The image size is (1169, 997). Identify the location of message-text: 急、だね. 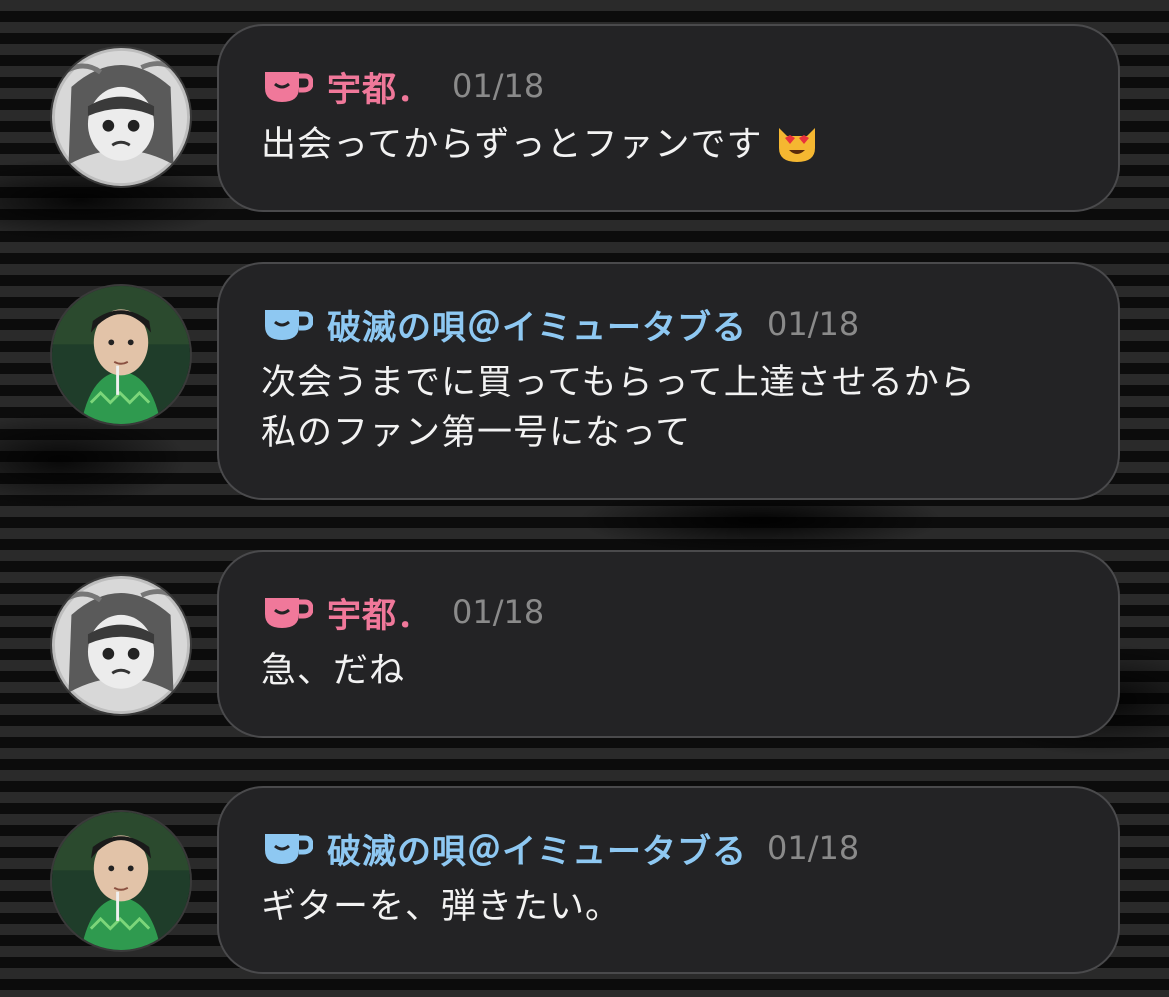
(333, 671).